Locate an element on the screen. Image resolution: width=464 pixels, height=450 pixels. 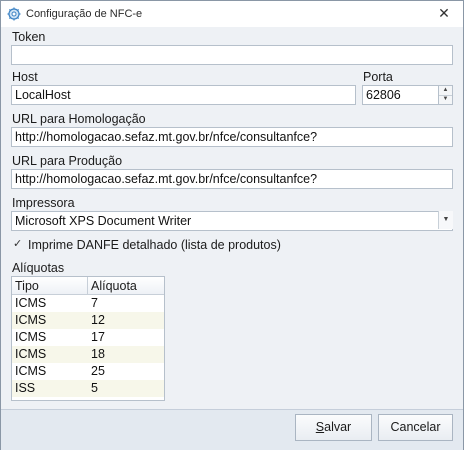
close-icon: ✕ is located at coordinates (444, 13).